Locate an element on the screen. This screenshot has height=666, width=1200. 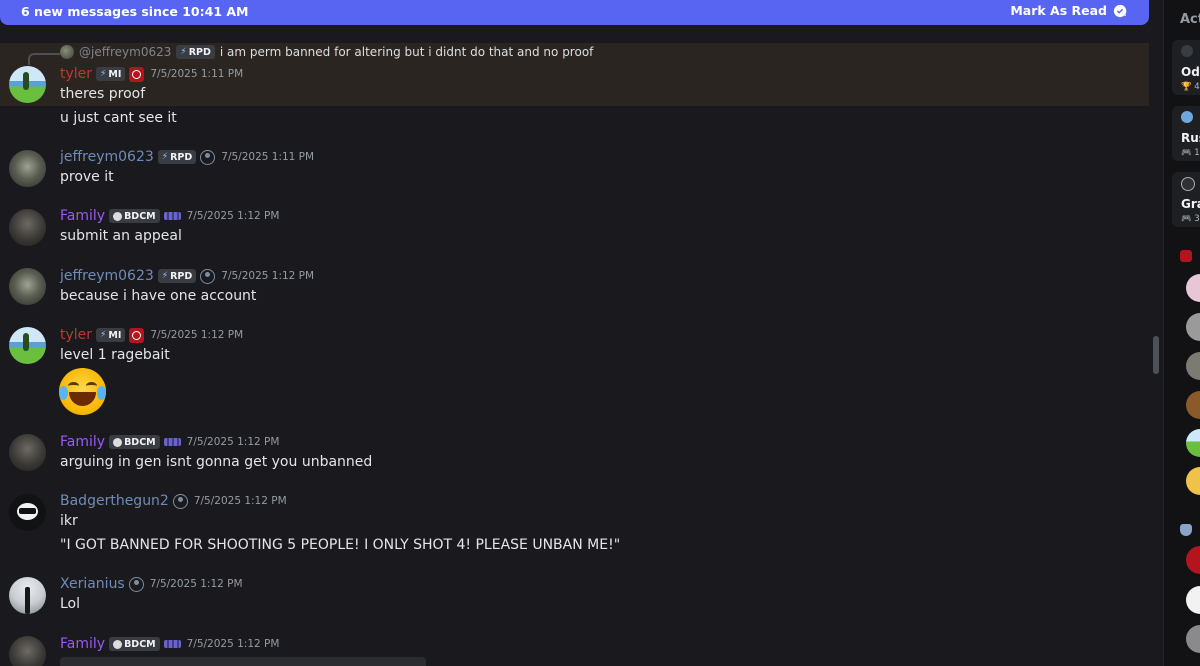
message-text: submit an appeal is located at coordinates (121, 236).